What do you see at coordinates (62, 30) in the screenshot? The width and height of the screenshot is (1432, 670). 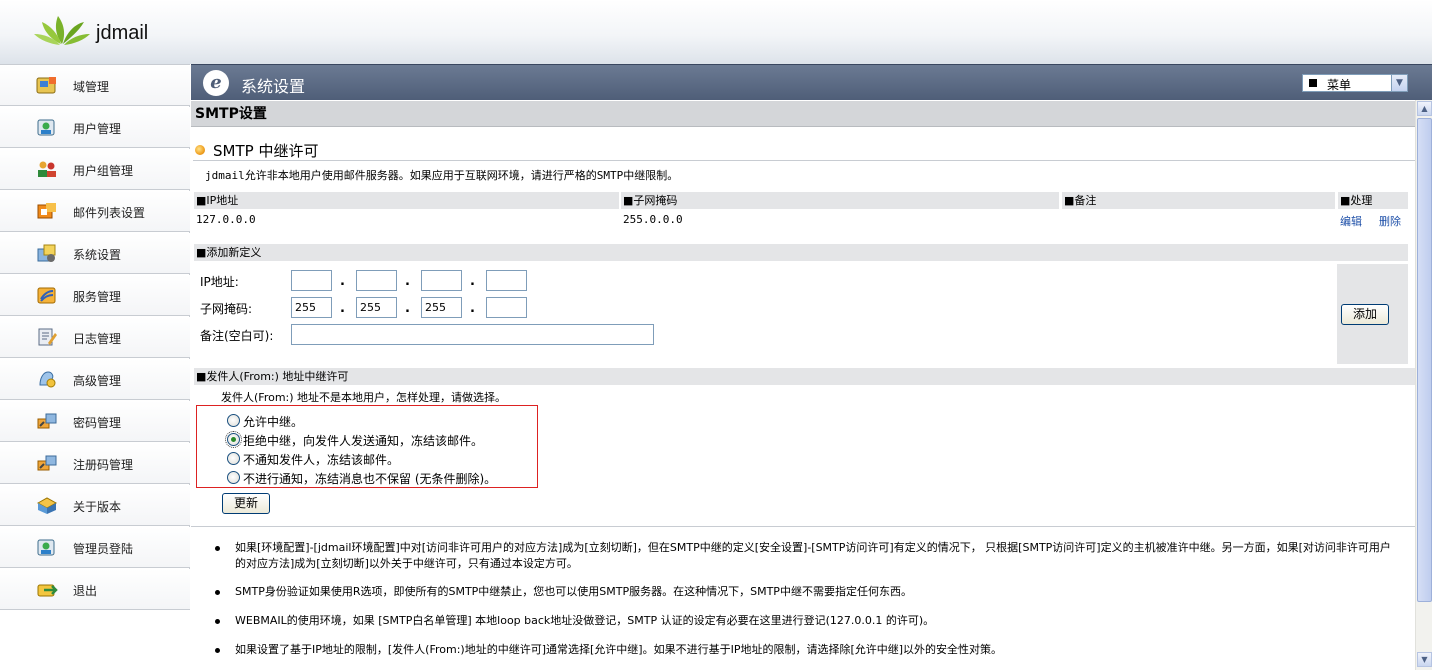 I see `leaf-logo-icon` at bounding box center [62, 30].